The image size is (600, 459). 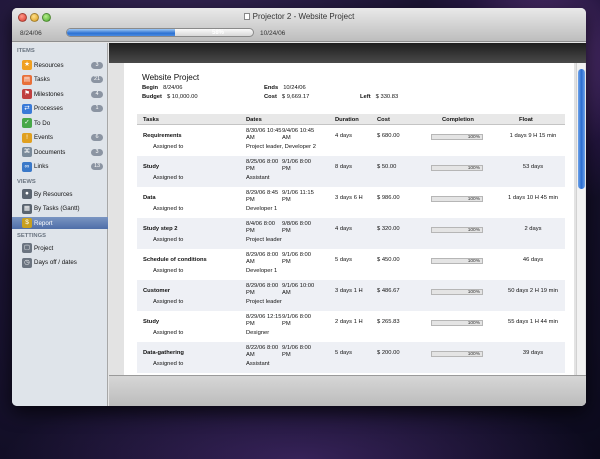 What do you see at coordinates (97, 166) in the screenshot?
I see `count-badge: 13` at bounding box center [97, 166].